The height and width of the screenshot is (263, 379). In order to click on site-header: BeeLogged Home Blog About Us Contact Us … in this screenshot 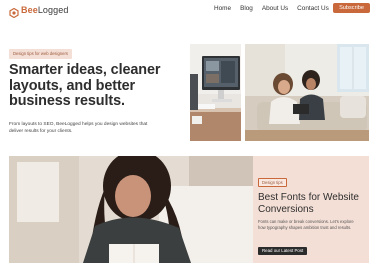, I will do `click(189, 10)`.